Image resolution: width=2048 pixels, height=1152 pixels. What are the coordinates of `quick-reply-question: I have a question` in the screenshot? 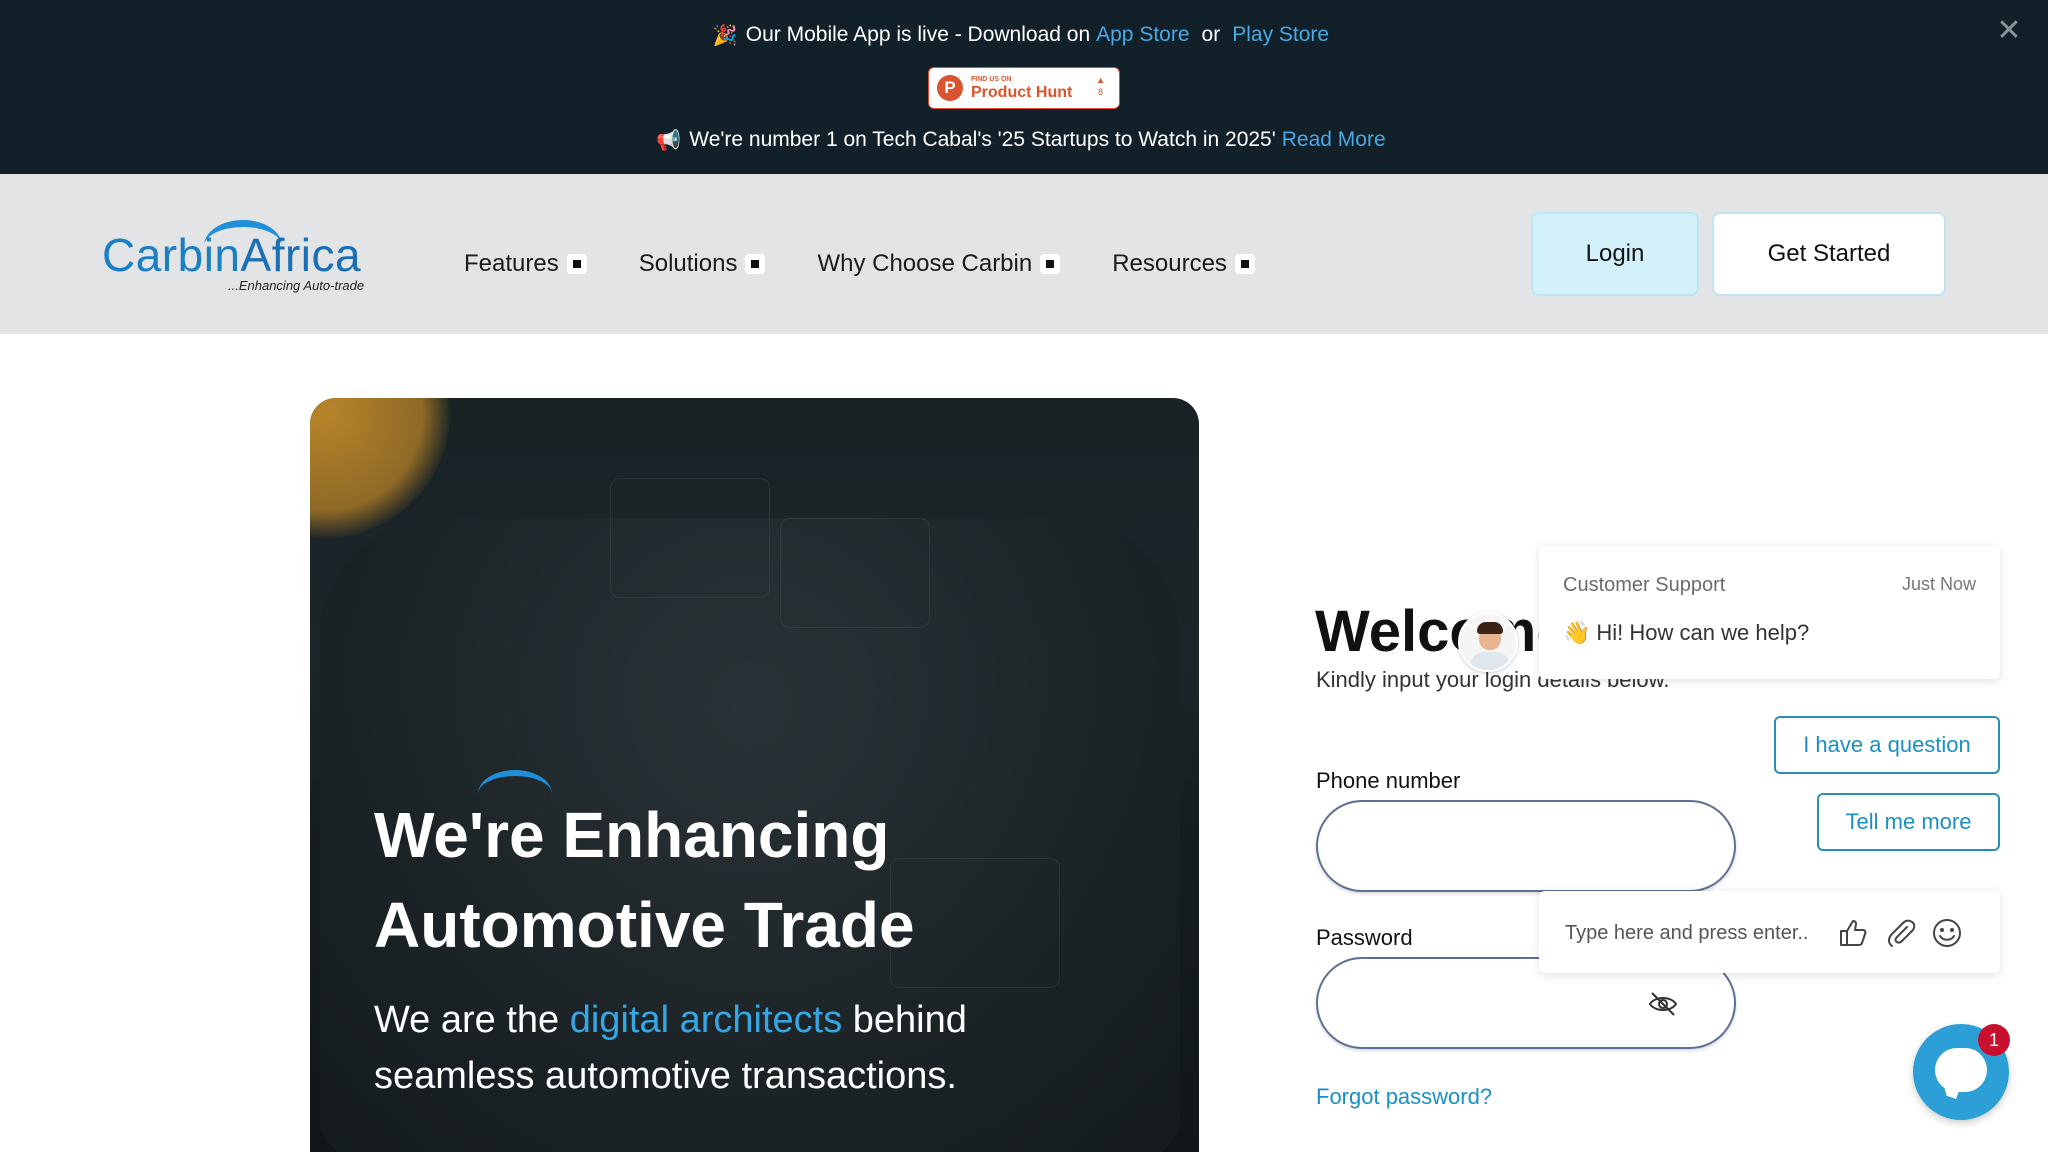 It's located at (1887, 745).